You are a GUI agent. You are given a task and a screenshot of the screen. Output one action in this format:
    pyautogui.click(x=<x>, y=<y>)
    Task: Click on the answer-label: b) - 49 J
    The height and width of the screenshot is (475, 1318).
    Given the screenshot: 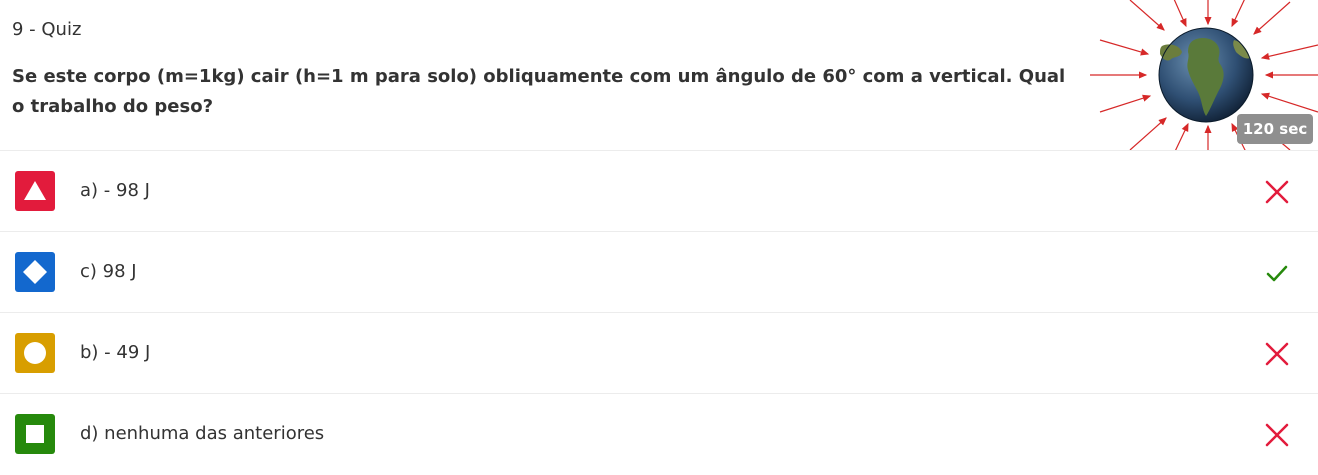 What is the action you would take?
    pyautogui.click(x=115, y=352)
    